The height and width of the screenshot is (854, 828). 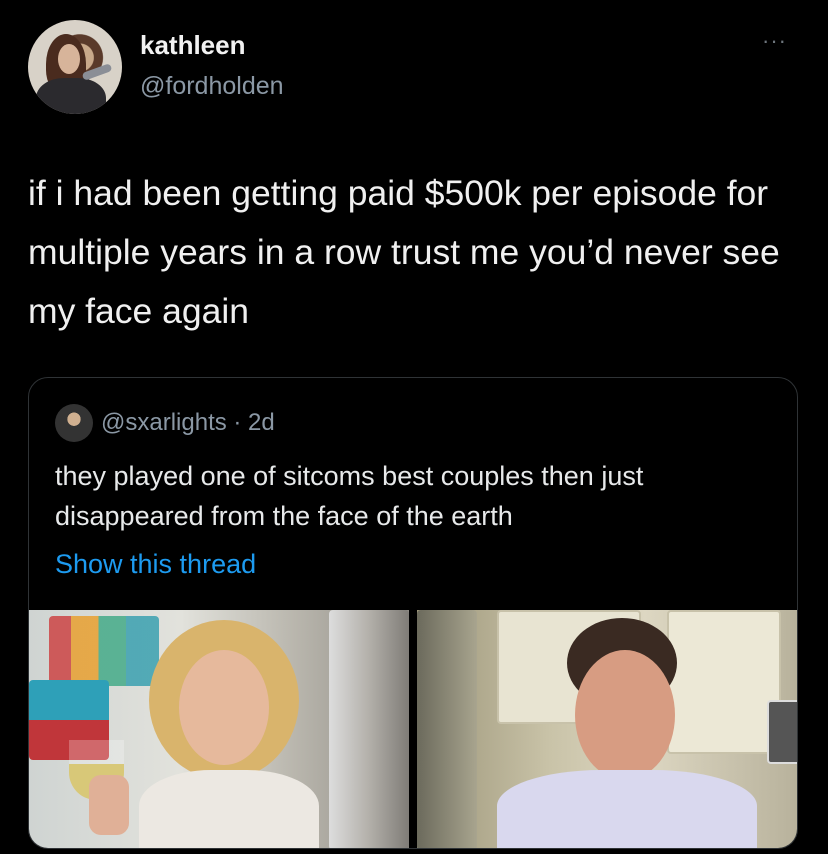 What do you see at coordinates (724, 682) in the screenshot?
I see `cabinet` at bounding box center [724, 682].